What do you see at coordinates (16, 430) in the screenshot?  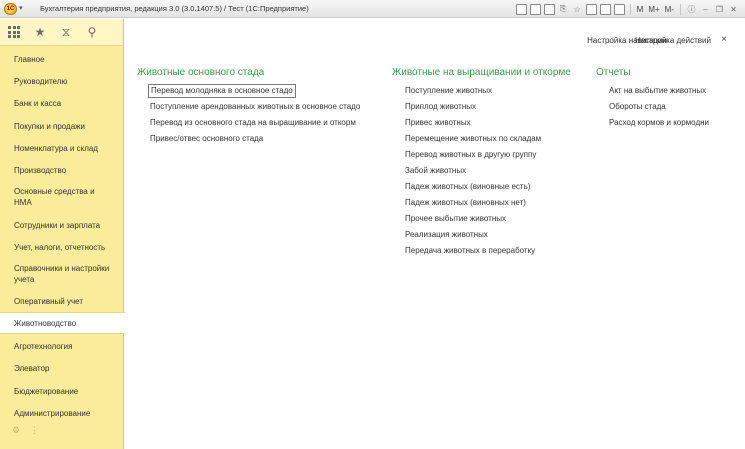 I see `gear-icon: ⚙` at bounding box center [16, 430].